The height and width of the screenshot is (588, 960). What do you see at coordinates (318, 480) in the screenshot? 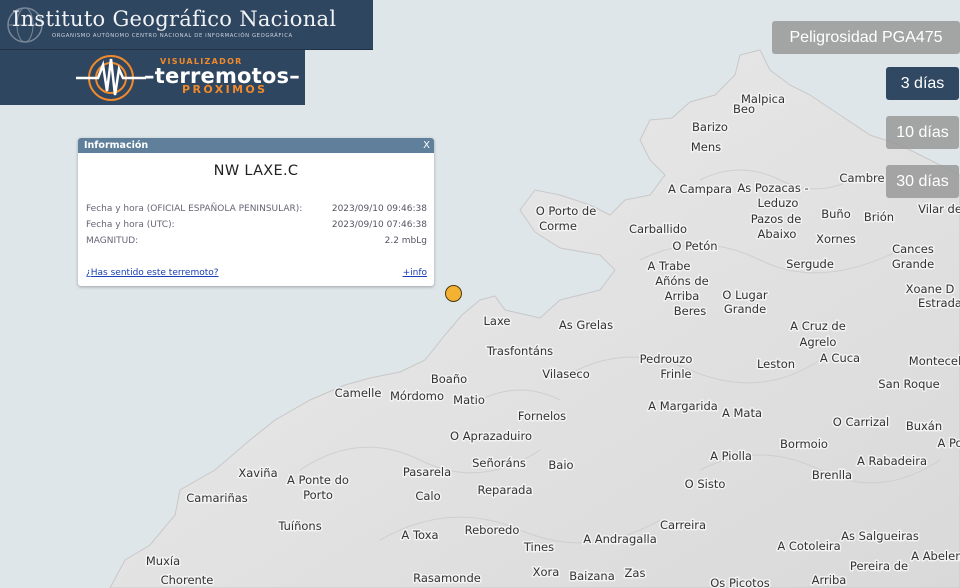
I see `place-label: A Ponte do` at bounding box center [318, 480].